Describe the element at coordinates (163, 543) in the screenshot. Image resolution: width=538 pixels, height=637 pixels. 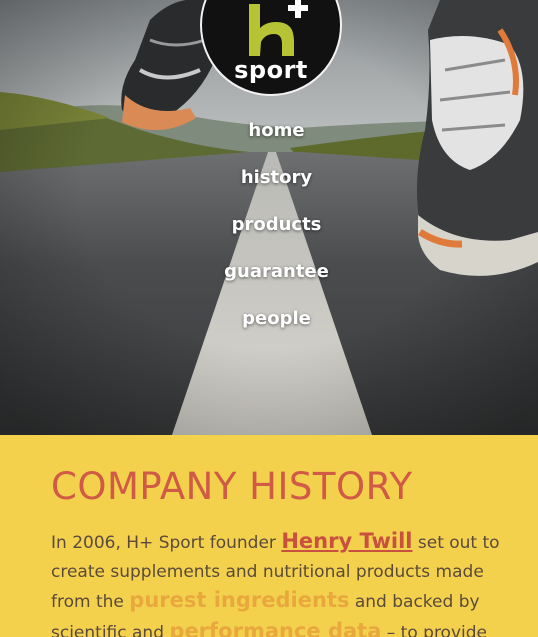
I see `intro-text-1: In 2006, H+ Sport founder` at that location.